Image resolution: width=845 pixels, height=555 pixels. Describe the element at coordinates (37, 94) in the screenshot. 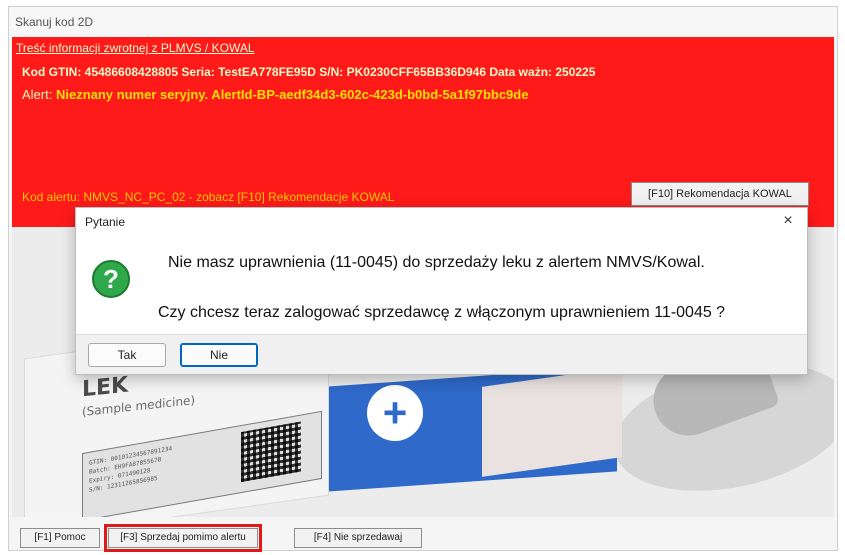

I see `alert-label: Alert:` at that location.